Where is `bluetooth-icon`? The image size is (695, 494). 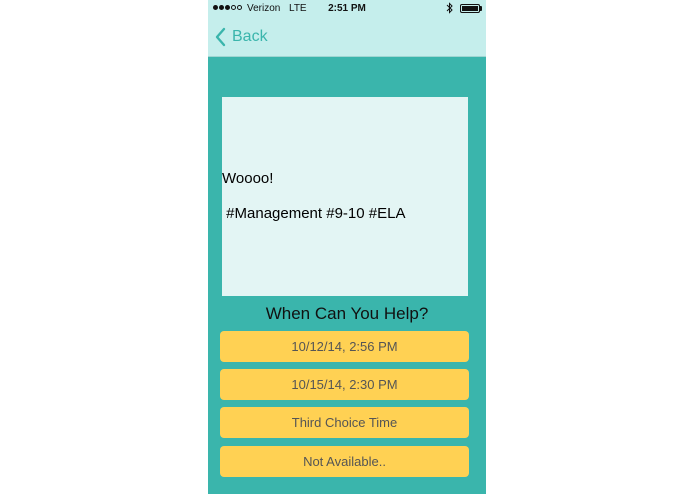 bluetooth-icon is located at coordinates (449, 8).